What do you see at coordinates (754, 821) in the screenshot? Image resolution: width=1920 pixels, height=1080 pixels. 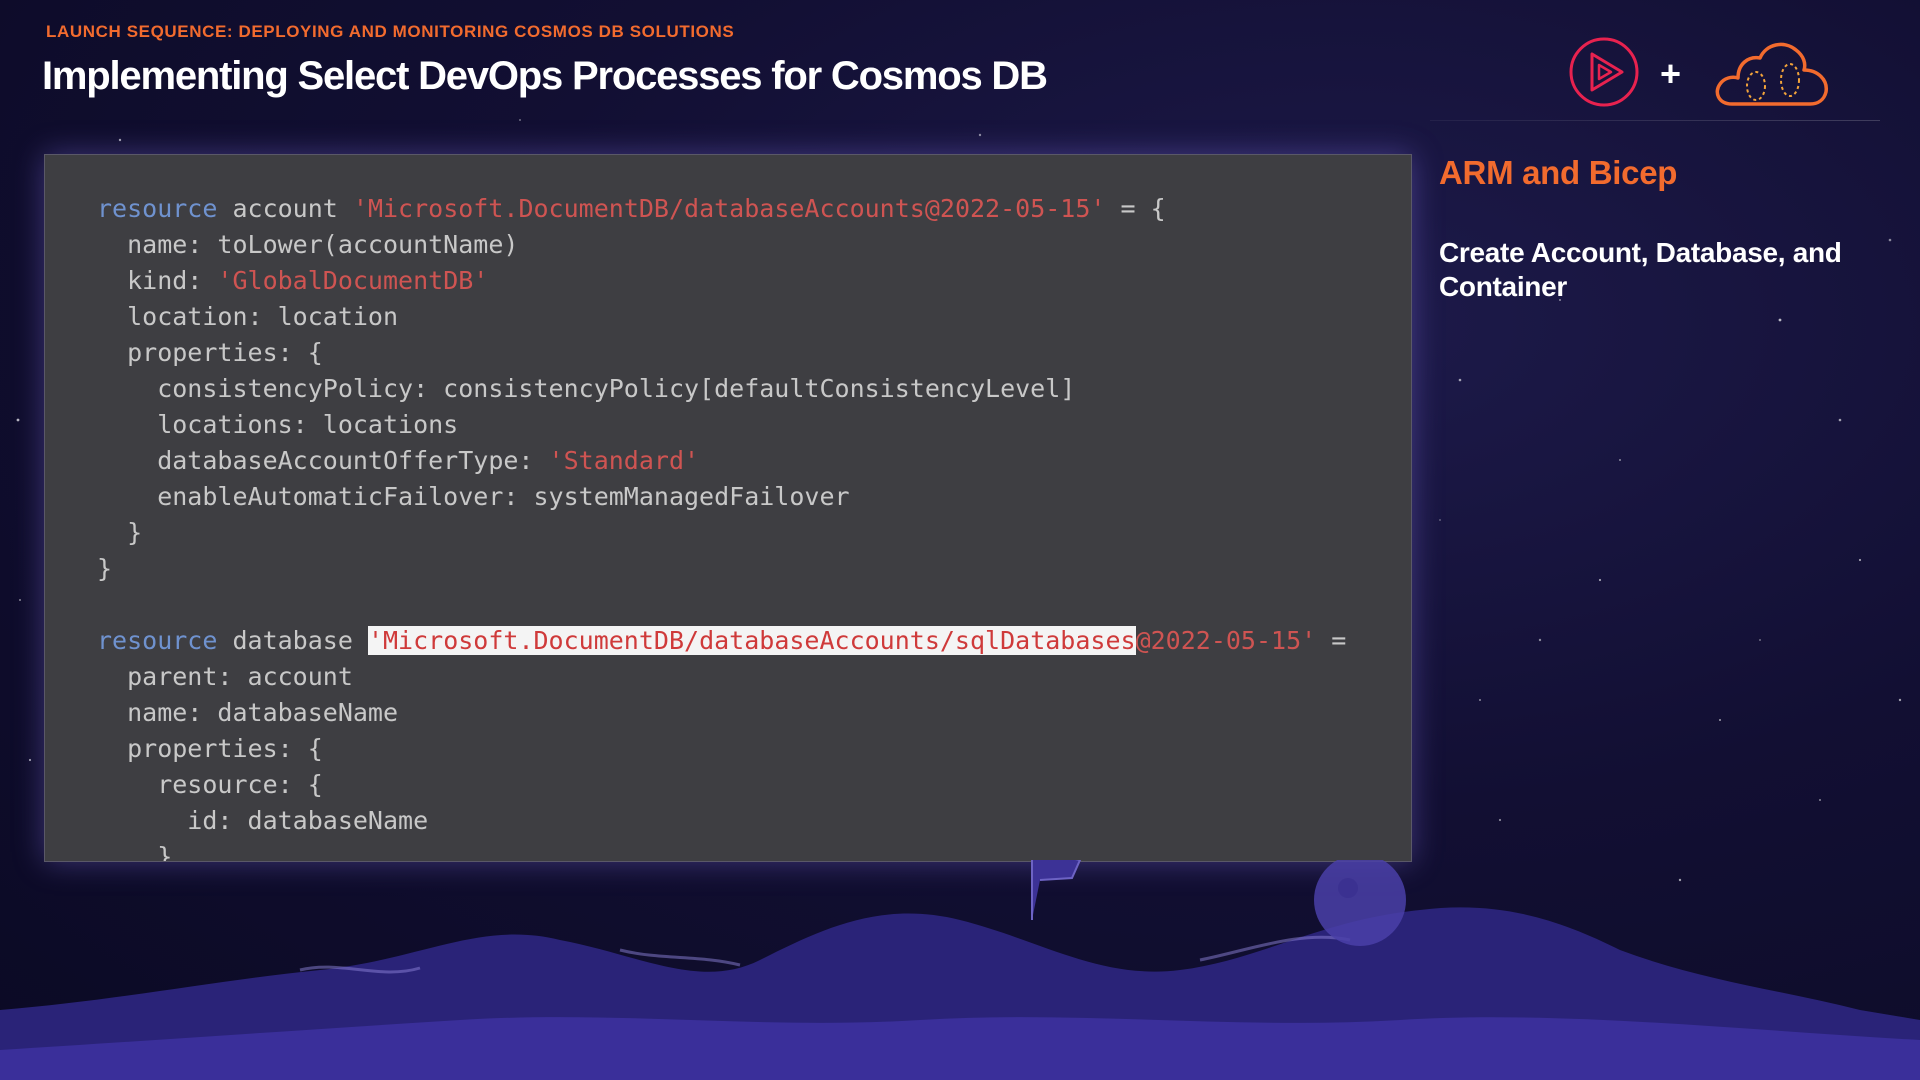 I see `code-line: id: databaseName` at bounding box center [754, 821].